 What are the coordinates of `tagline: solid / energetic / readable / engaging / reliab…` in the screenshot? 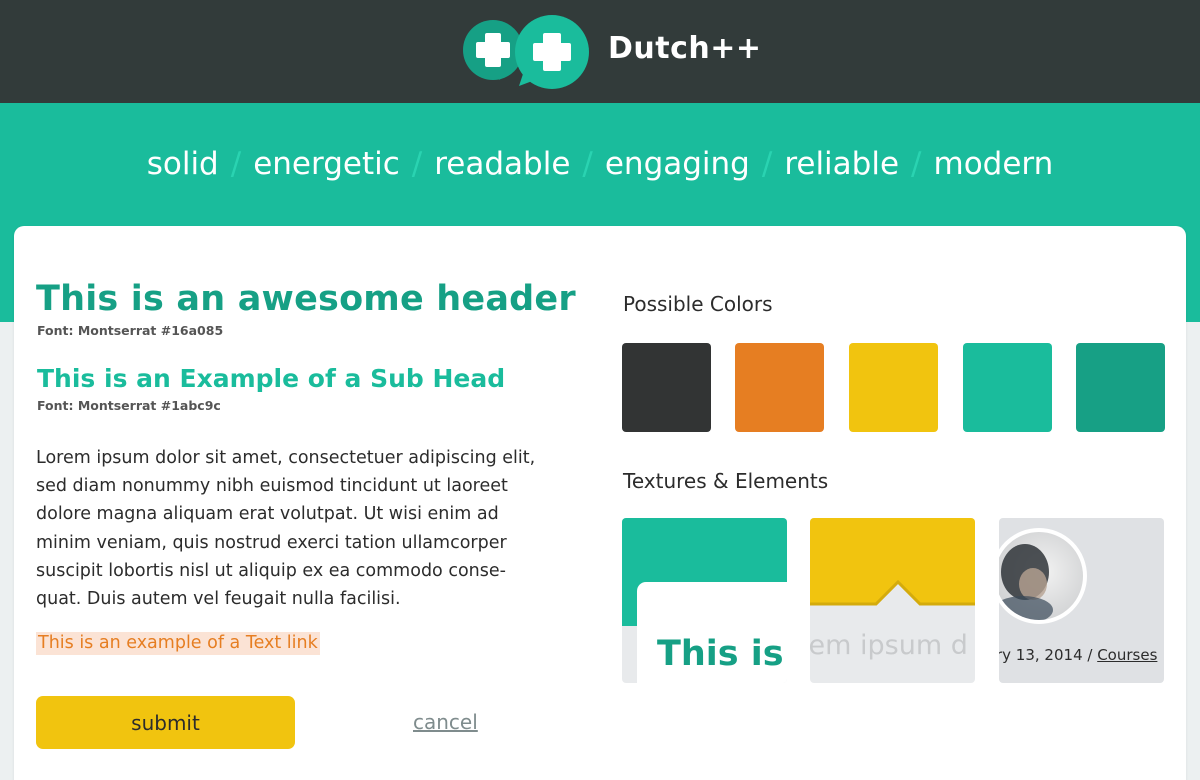 It's located at (600, 164).